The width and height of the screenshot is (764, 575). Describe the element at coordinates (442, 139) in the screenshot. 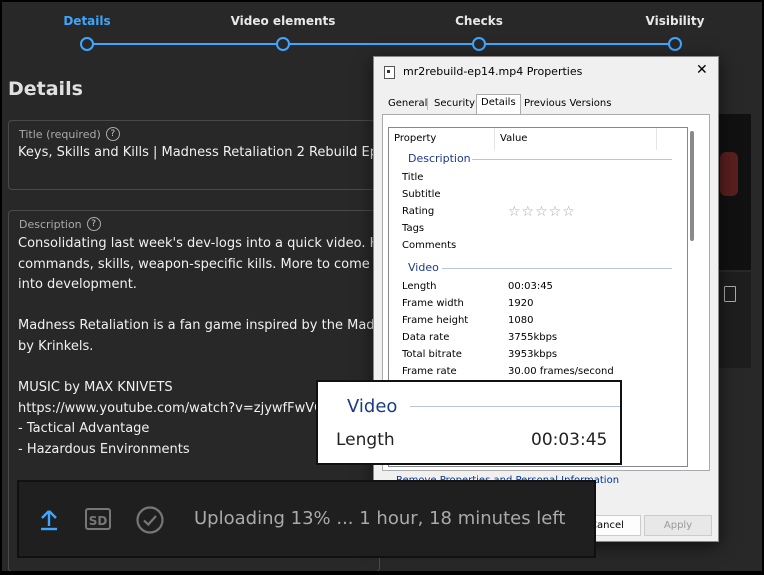

I see `column-header-property: Property` at that location.